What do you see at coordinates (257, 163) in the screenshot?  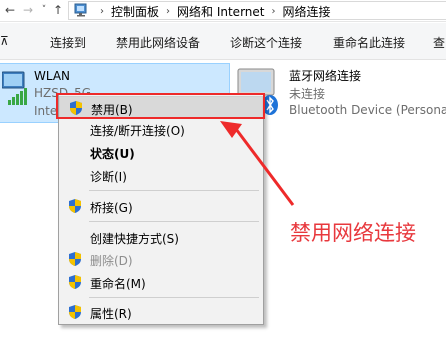 I see `annotation-arrow-icon` at bounding box center [257, 163].